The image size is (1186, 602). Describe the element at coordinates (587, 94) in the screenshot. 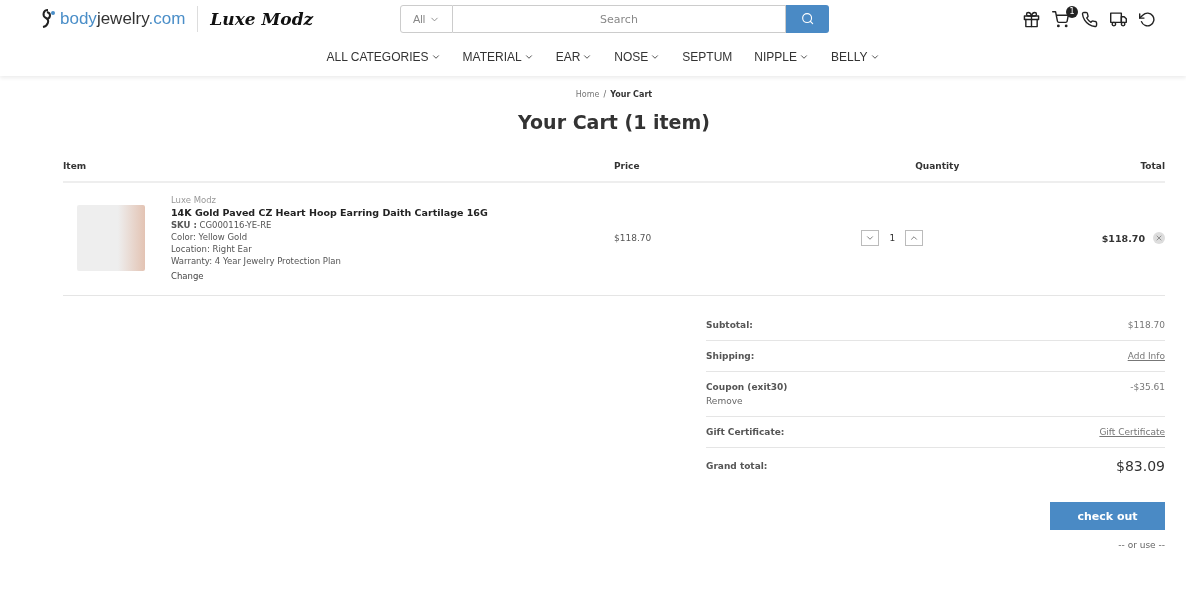

I see `breadcrumb-link: Home` at that location.